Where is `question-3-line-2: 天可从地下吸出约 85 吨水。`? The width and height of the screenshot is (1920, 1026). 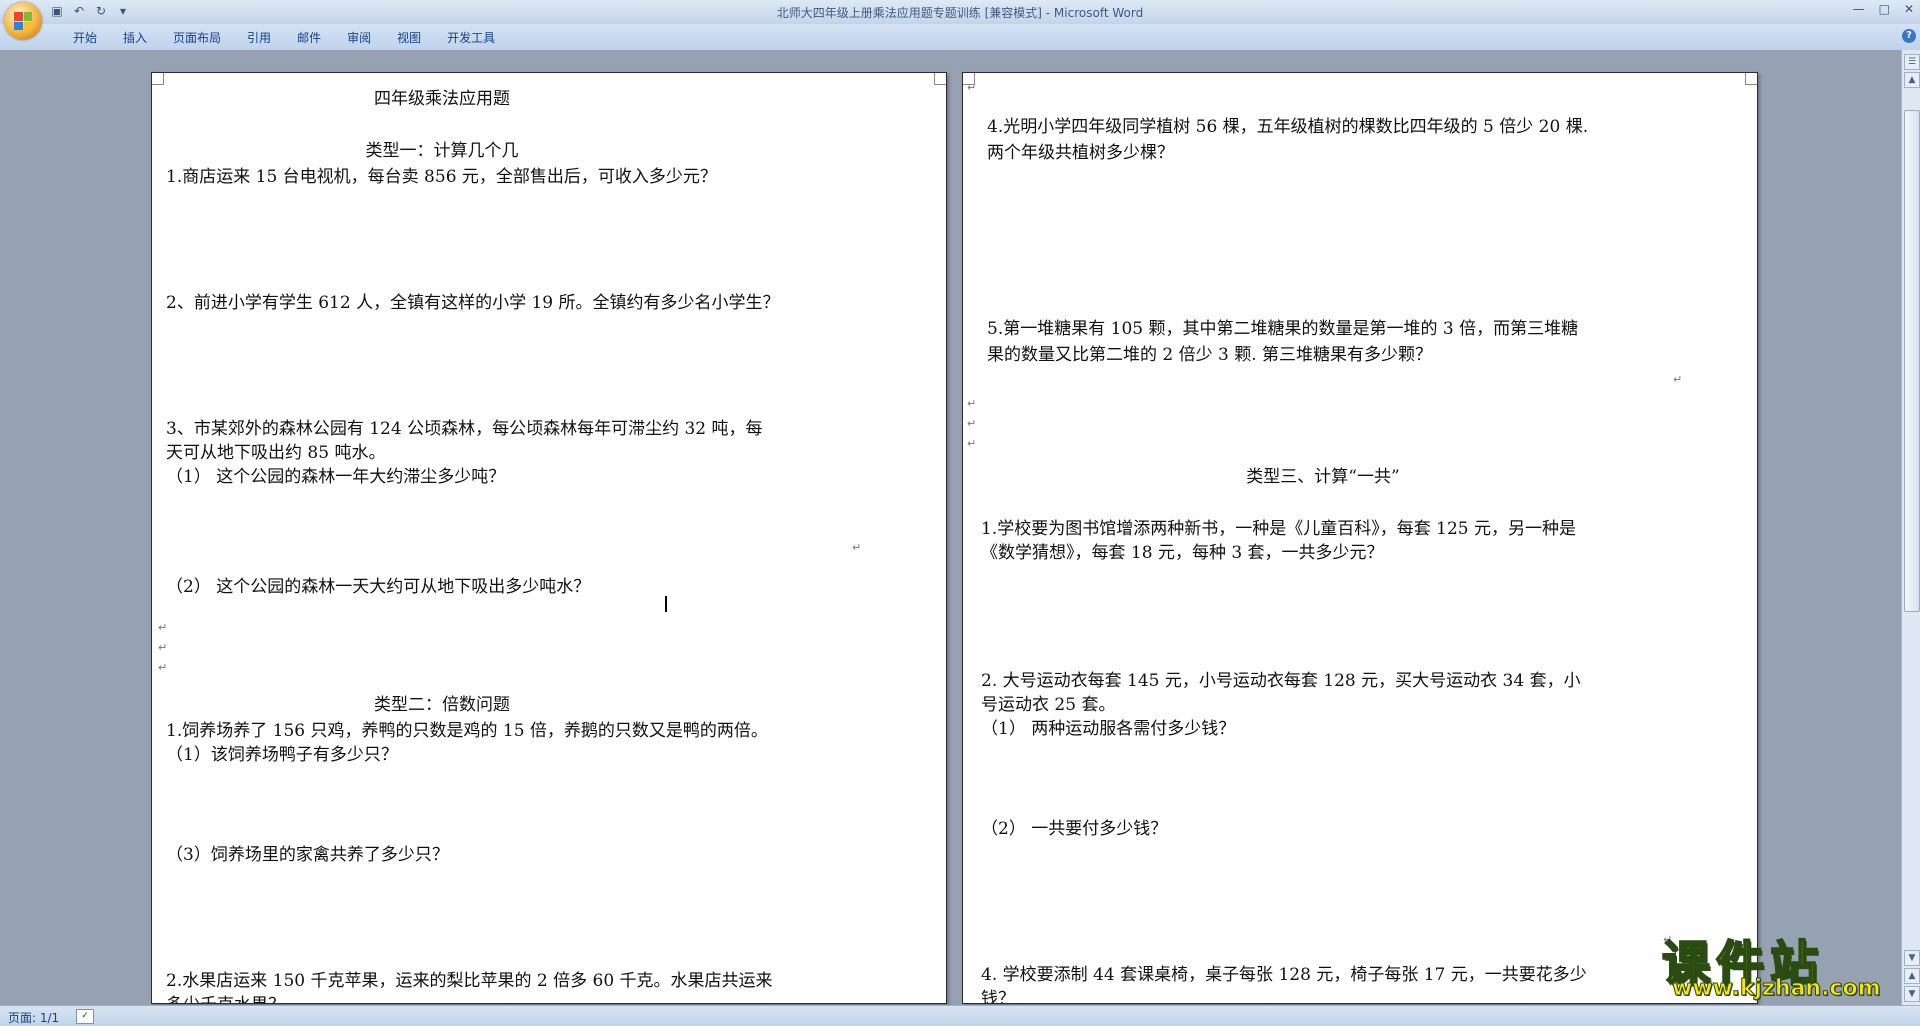
question-3-line-2: 天可从地下吸出约 85 吨水。 is located at coordinates (276, 453).